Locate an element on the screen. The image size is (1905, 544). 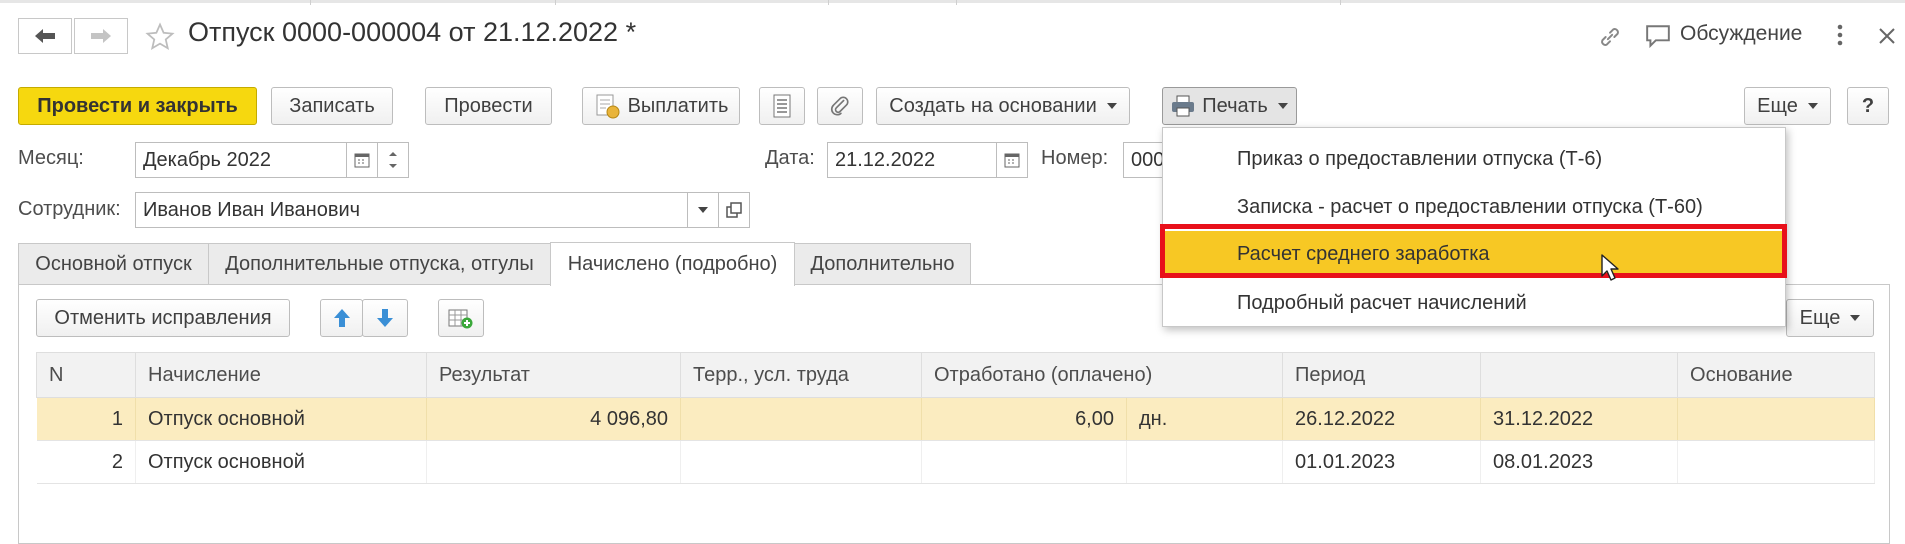
row-period-from: 01.01.2023 is located at coordinates (1382, 462).